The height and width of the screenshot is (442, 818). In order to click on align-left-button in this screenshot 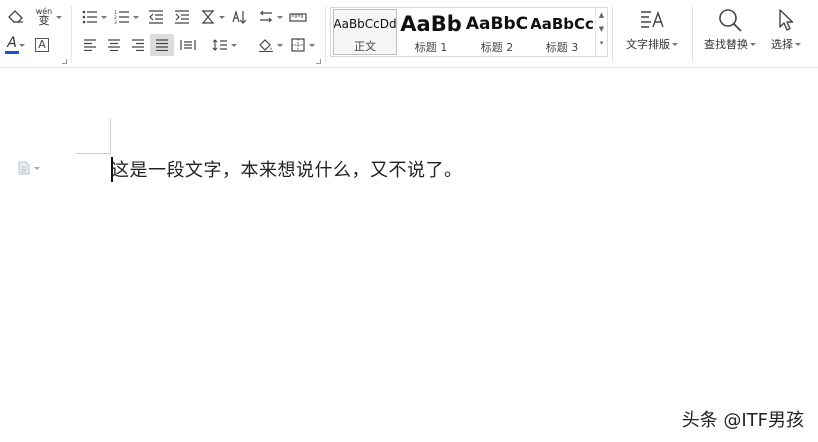, I will do `click(90, 45)`.